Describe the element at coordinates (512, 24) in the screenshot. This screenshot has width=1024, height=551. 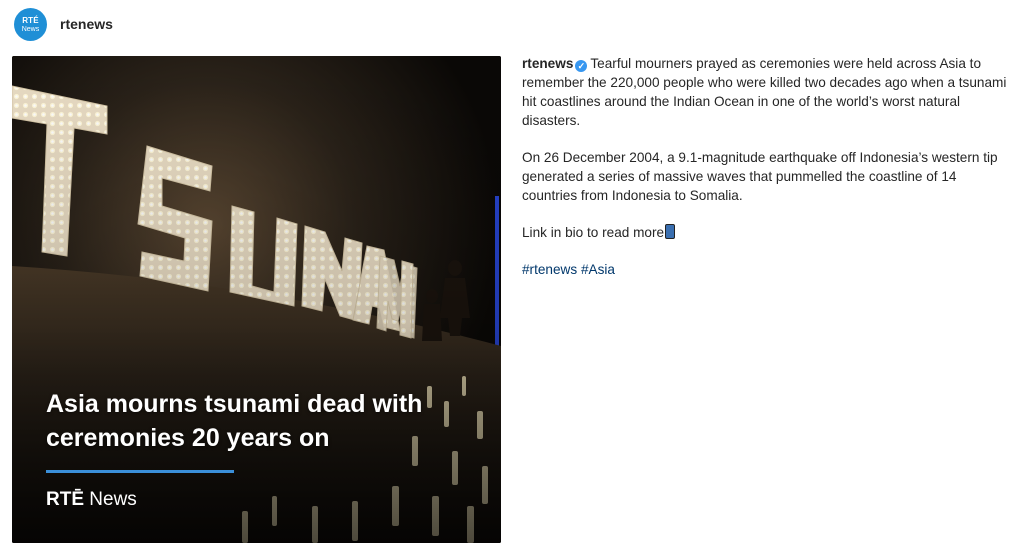
I see `post-header: RTÉ News rtenews` at that location.